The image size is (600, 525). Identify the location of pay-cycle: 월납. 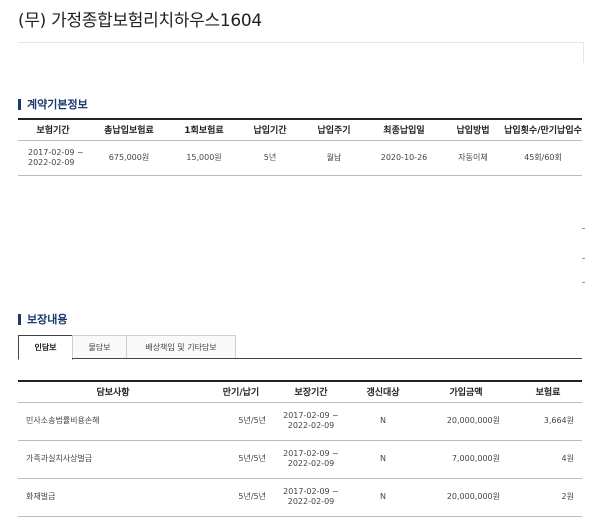
(334, 158).